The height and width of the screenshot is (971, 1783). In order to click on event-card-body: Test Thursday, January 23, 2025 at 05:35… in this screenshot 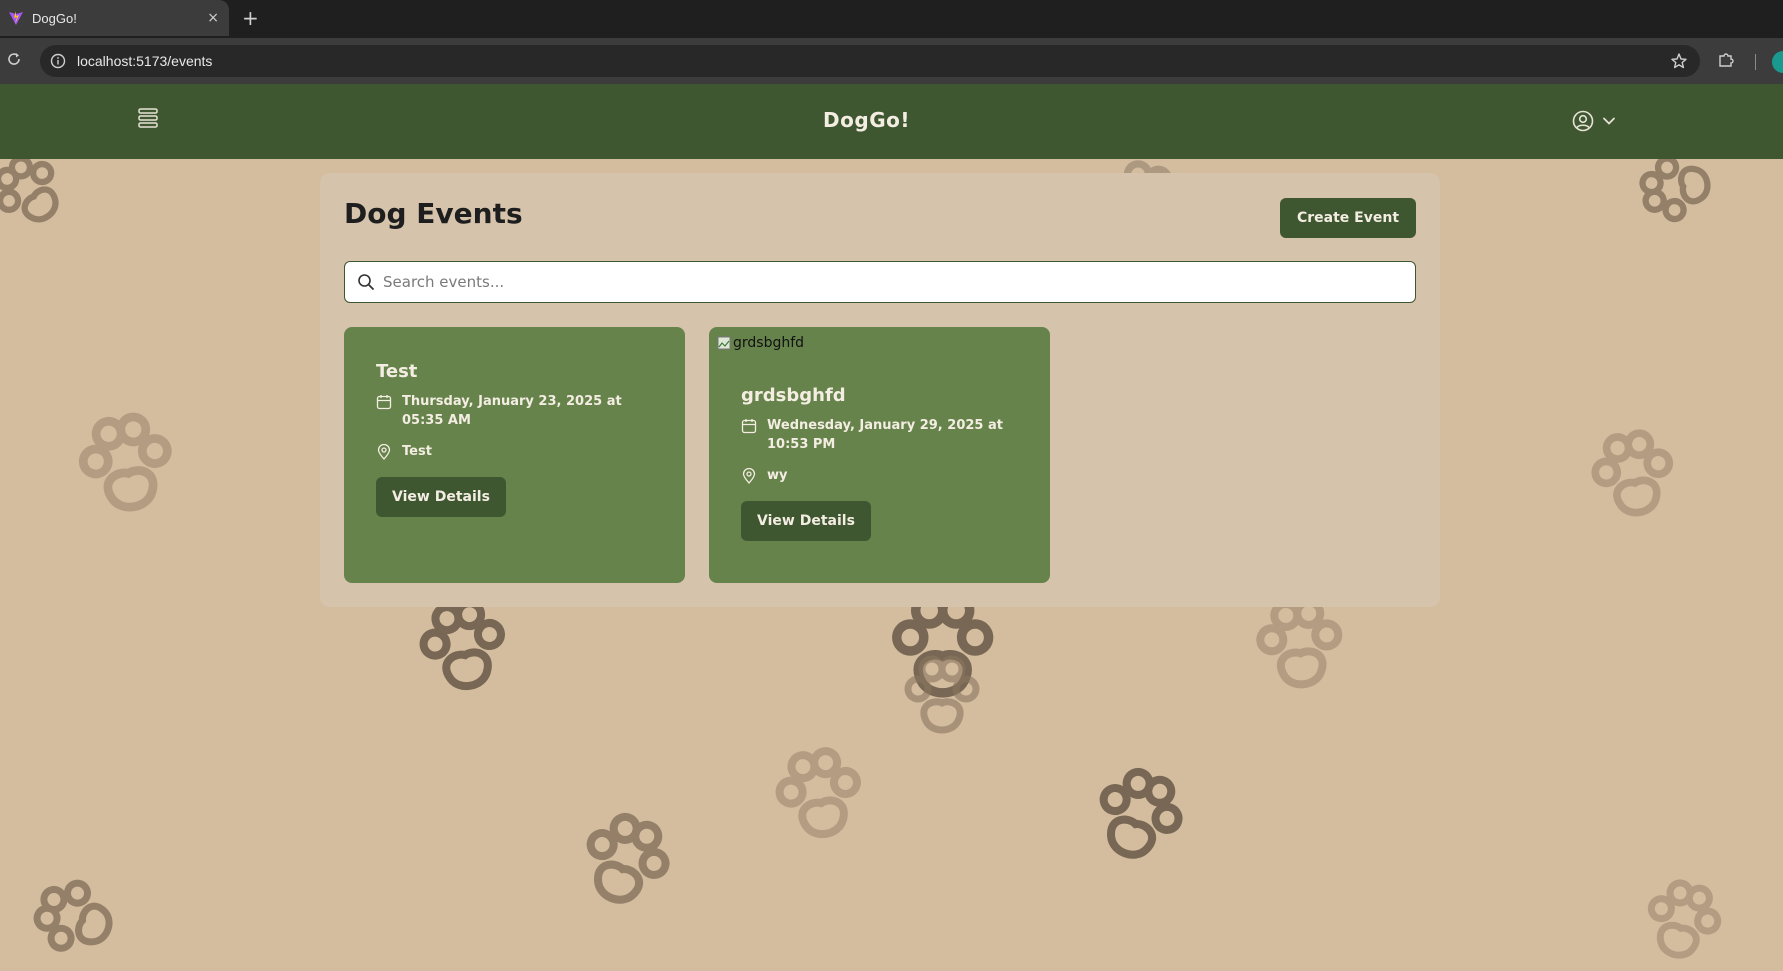, I will do `click(521, 439)`.